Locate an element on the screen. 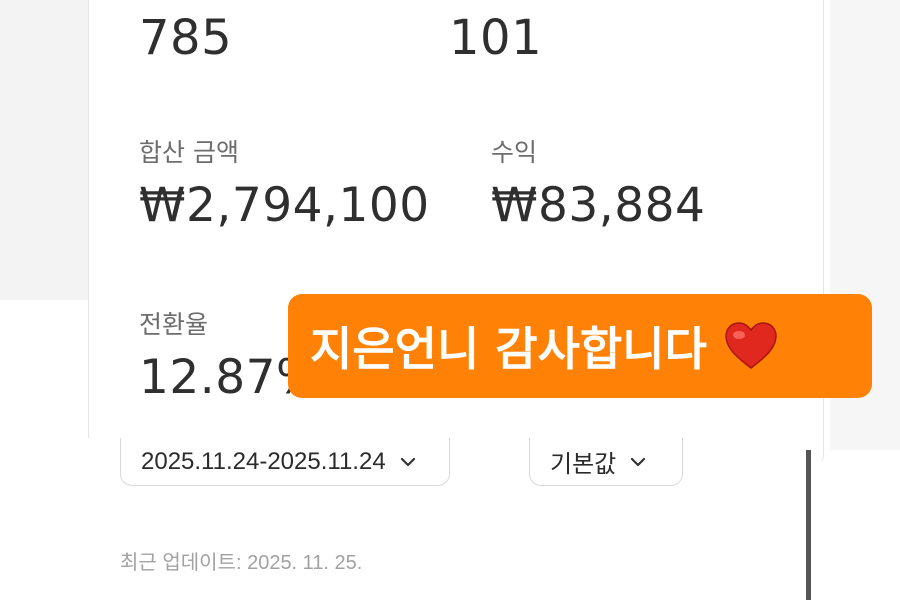  stat-top-left-value: 785 is located at coordinates (186, 38).